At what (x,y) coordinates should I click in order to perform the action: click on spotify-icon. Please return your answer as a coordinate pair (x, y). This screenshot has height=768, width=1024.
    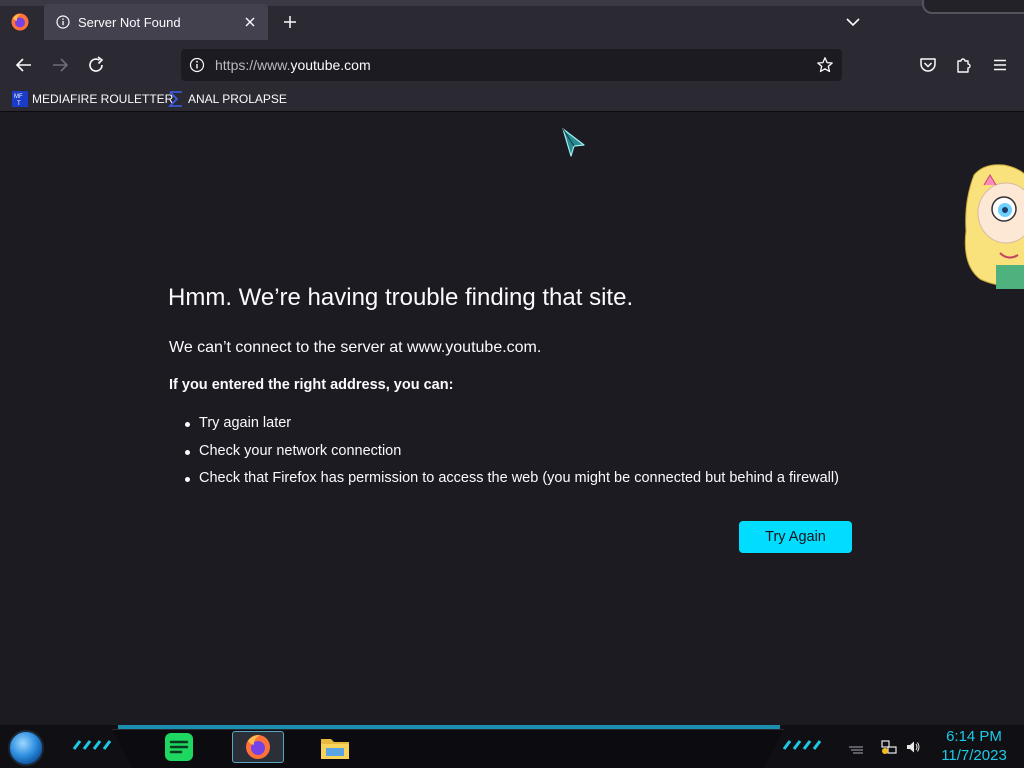
    Looking at the image, I should click on (179, 747).